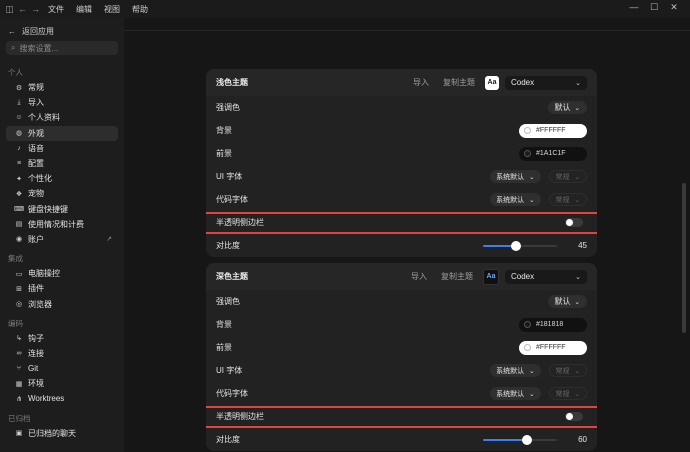 The width and height of the screenshot is (690, 452). Describe the element at coordinates (62, 353) in the screenshot. I see `sidebar-item-link: ∞ 连接` at that location.